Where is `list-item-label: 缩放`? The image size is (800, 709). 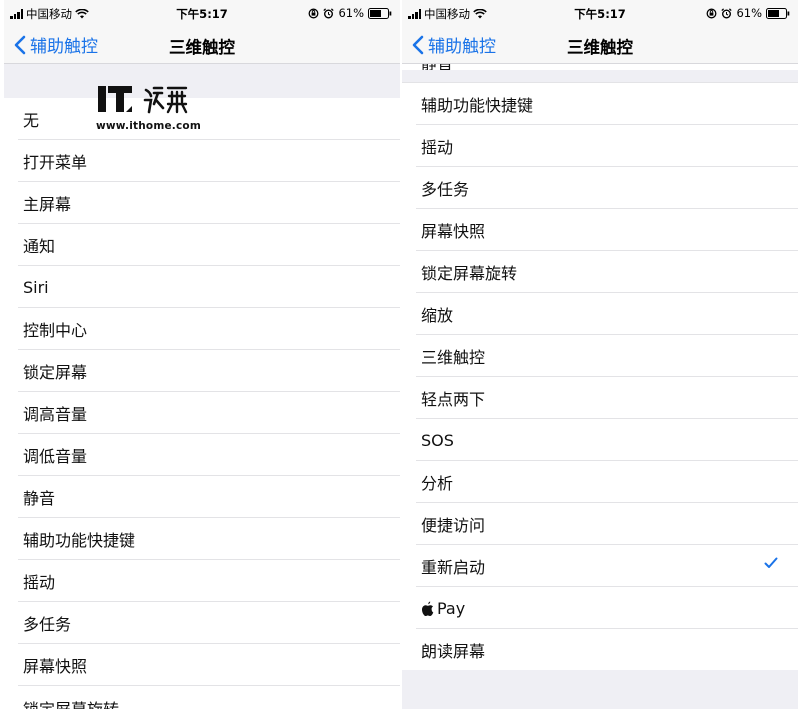 list-item-label: 缩放 is located at coordinates (437, 315).